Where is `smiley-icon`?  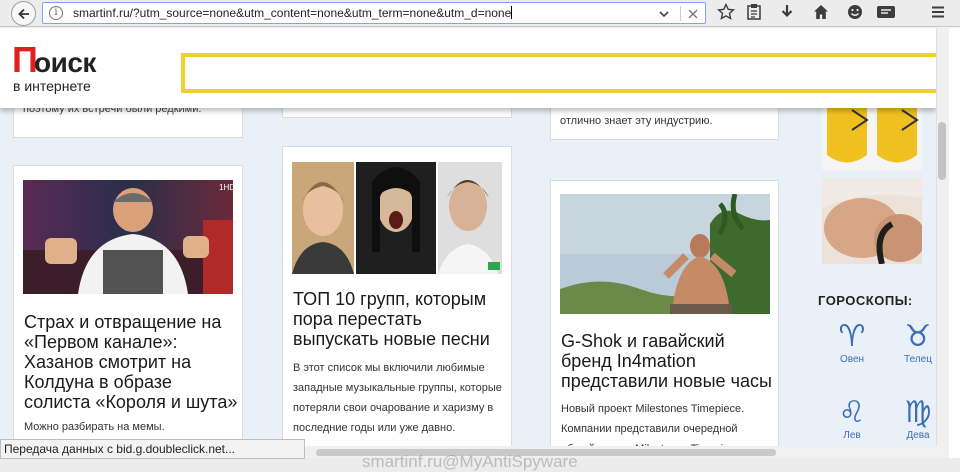
smiley-icon is located at coordinates (855, 13).